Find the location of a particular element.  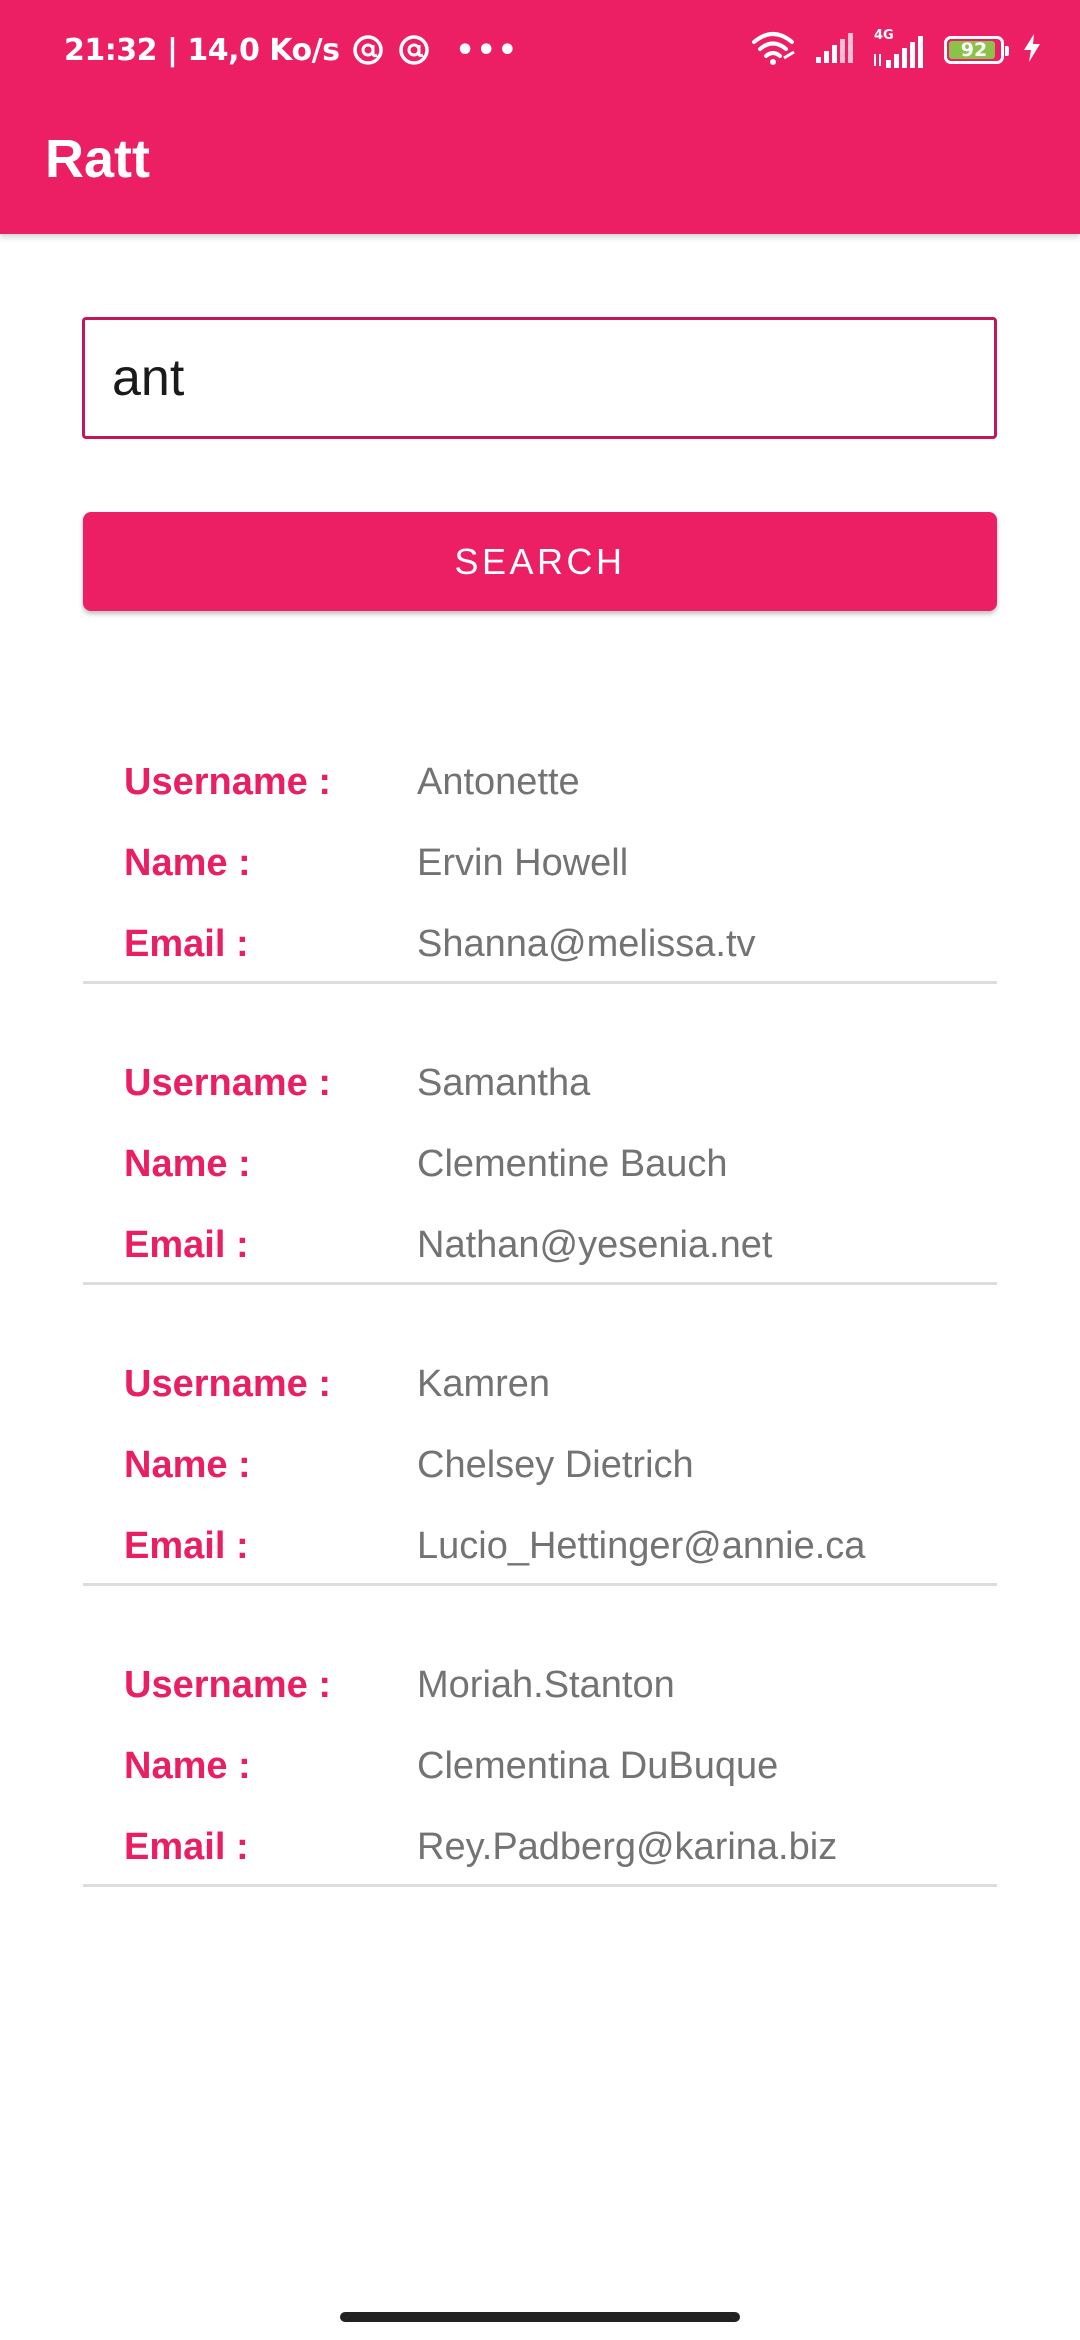

signal-icon is located at coordinates (834, 50).